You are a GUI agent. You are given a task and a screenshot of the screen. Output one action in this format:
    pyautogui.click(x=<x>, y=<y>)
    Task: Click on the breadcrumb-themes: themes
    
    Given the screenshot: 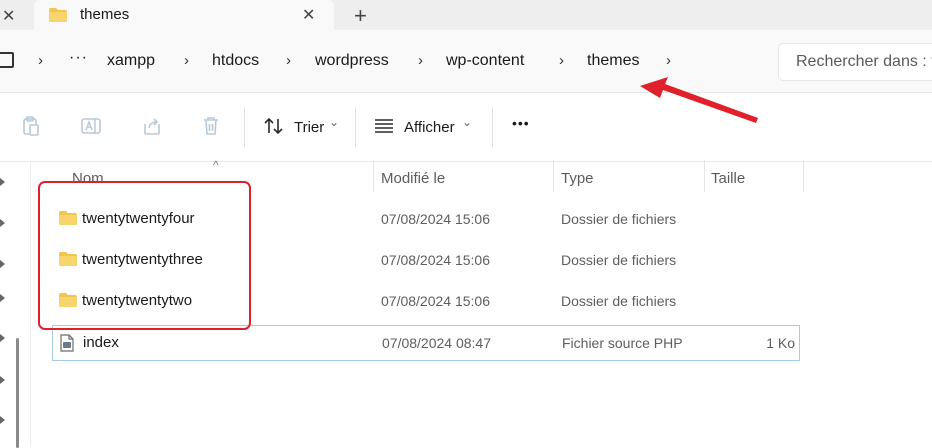 What is the action you would take?
    pyautogui.click(x=613, y=61)
    